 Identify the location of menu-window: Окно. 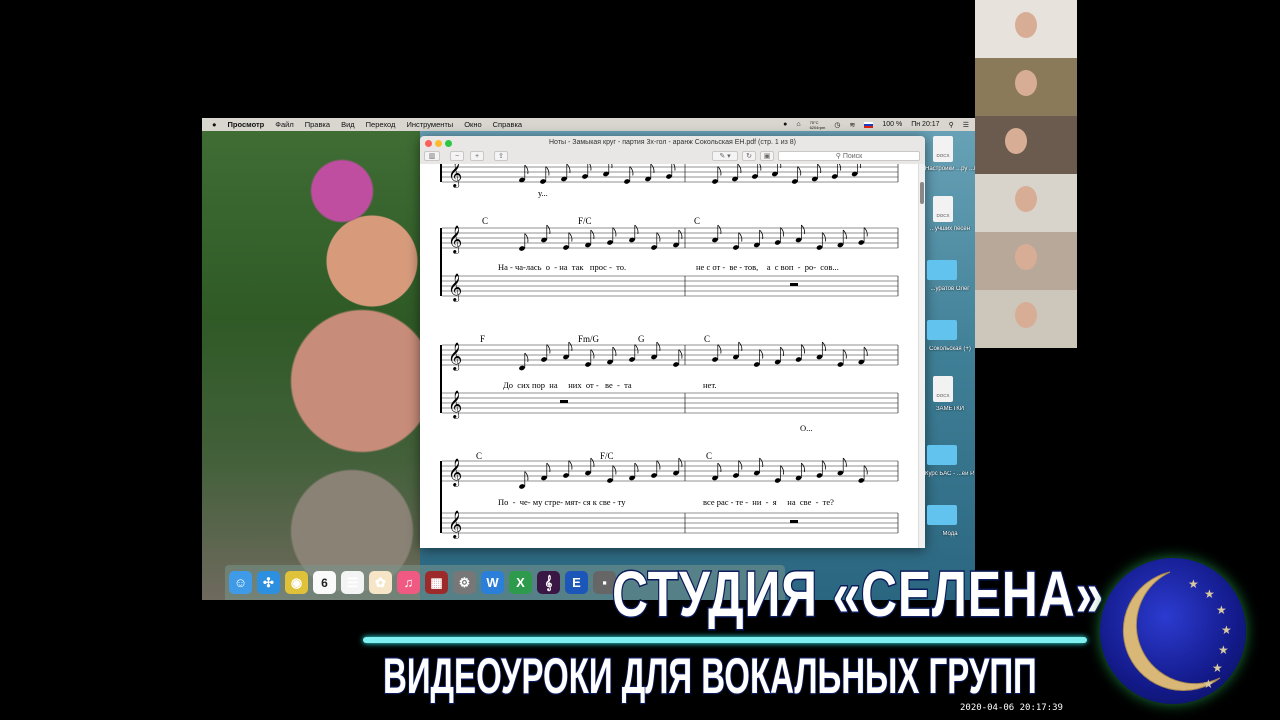
(472, 124).